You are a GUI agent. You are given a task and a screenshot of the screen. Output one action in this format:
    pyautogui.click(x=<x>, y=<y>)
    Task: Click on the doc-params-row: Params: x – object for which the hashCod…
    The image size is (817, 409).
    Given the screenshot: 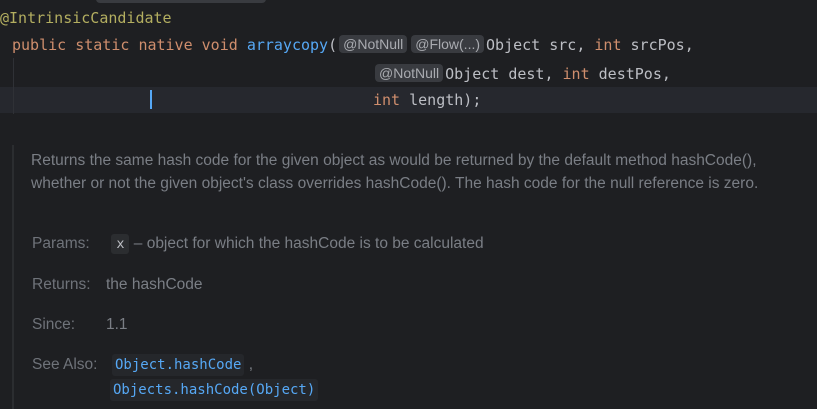 What is the action you would take?
    pyautogui.click(x=258, y=244)
    